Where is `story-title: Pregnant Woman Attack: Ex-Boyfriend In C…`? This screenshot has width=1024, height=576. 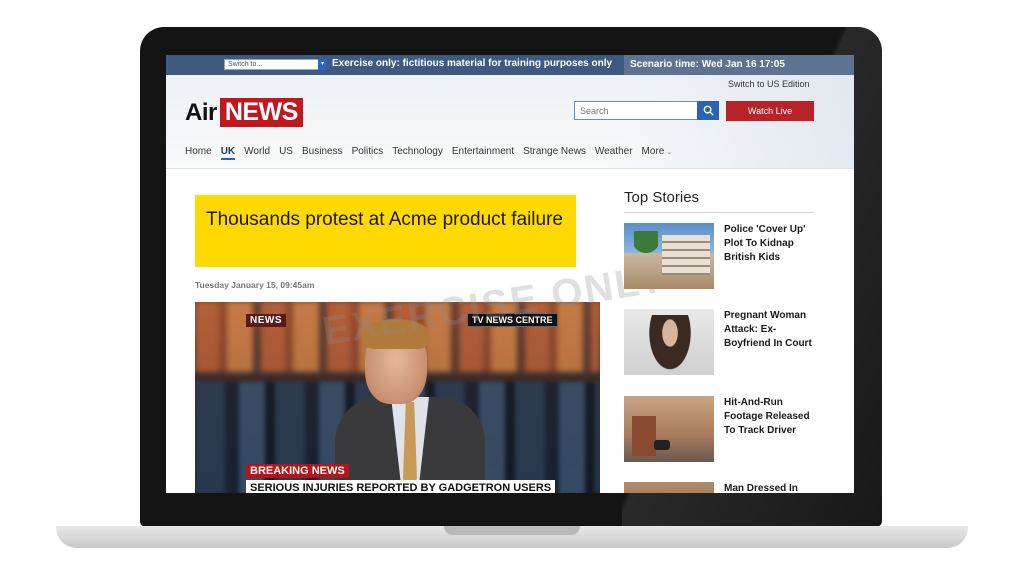 story-title: Pregnant Woman Attack: Ex-Boyfriend In C… is located at coordinates (770, 330).